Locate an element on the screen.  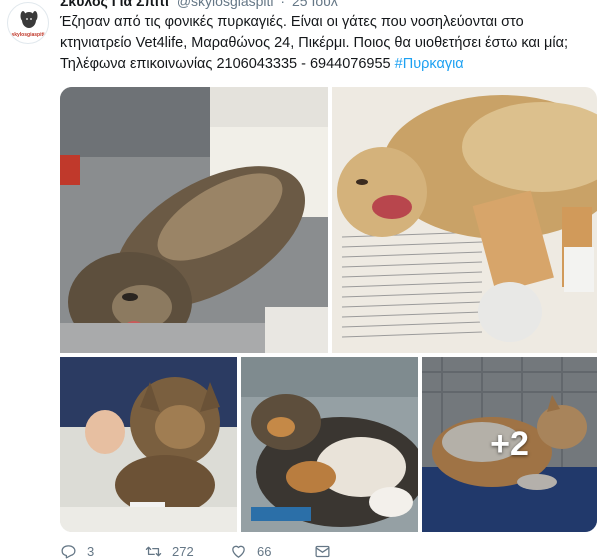
avatar-logo-text: skylosgiaspiti is located at coordinates (28, 35).